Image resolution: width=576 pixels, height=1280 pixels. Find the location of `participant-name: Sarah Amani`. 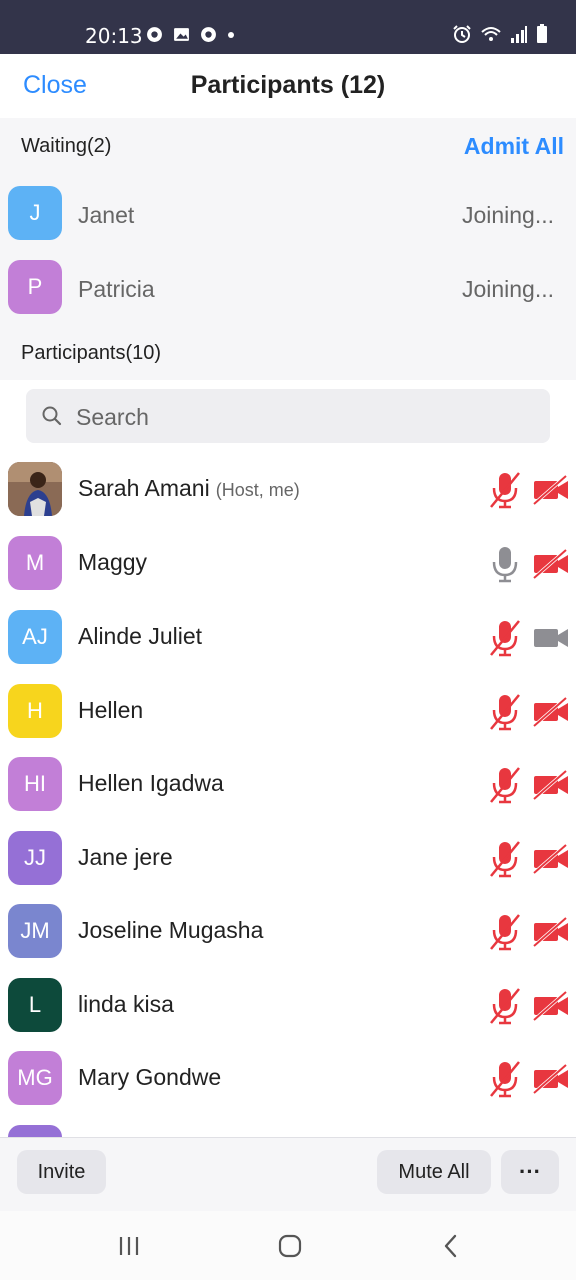

participant-name: Sarah Amani is located at coordinates (144, 488).